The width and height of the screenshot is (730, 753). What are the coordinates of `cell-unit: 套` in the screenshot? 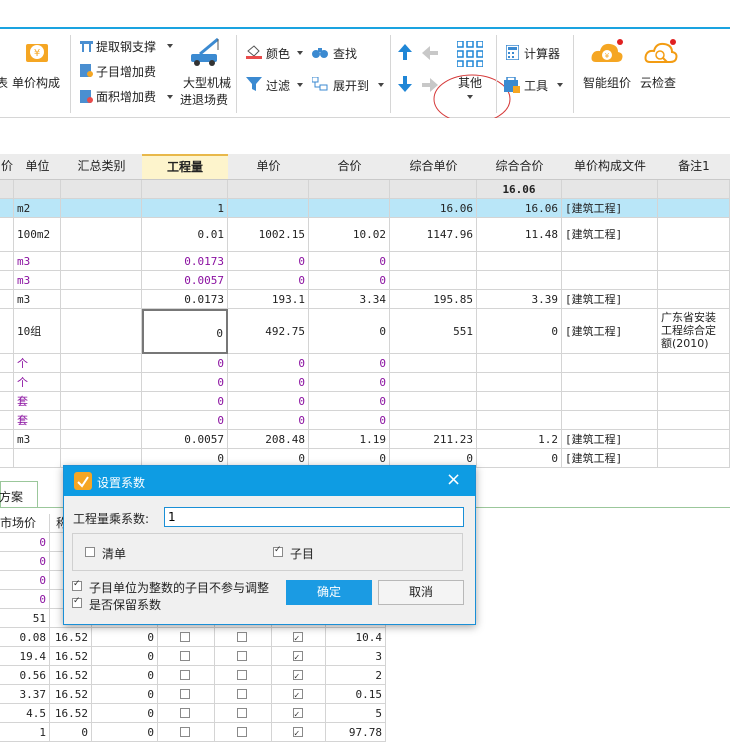 It's located at (37, 401).